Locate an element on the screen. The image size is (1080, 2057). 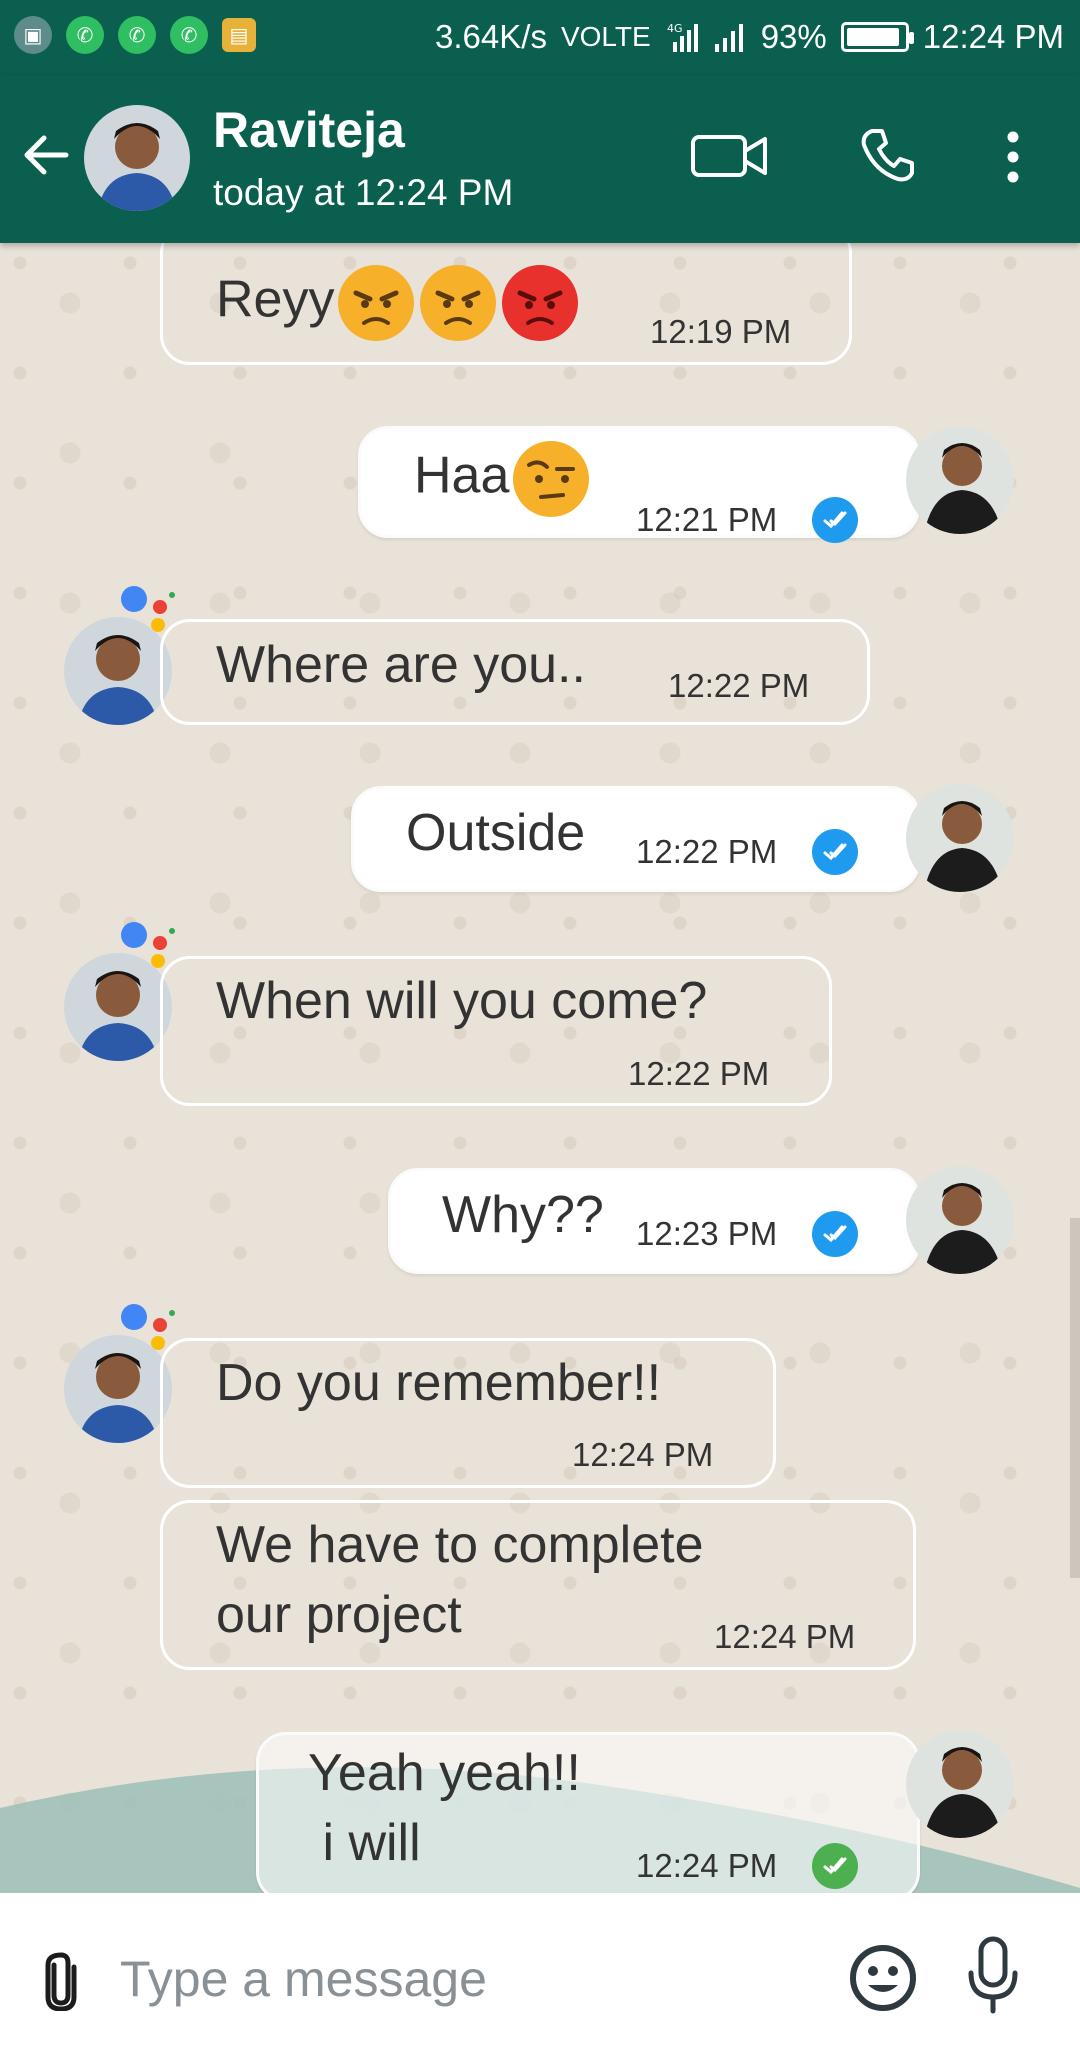
attachment-icon is located at coordinates (61, 1981).